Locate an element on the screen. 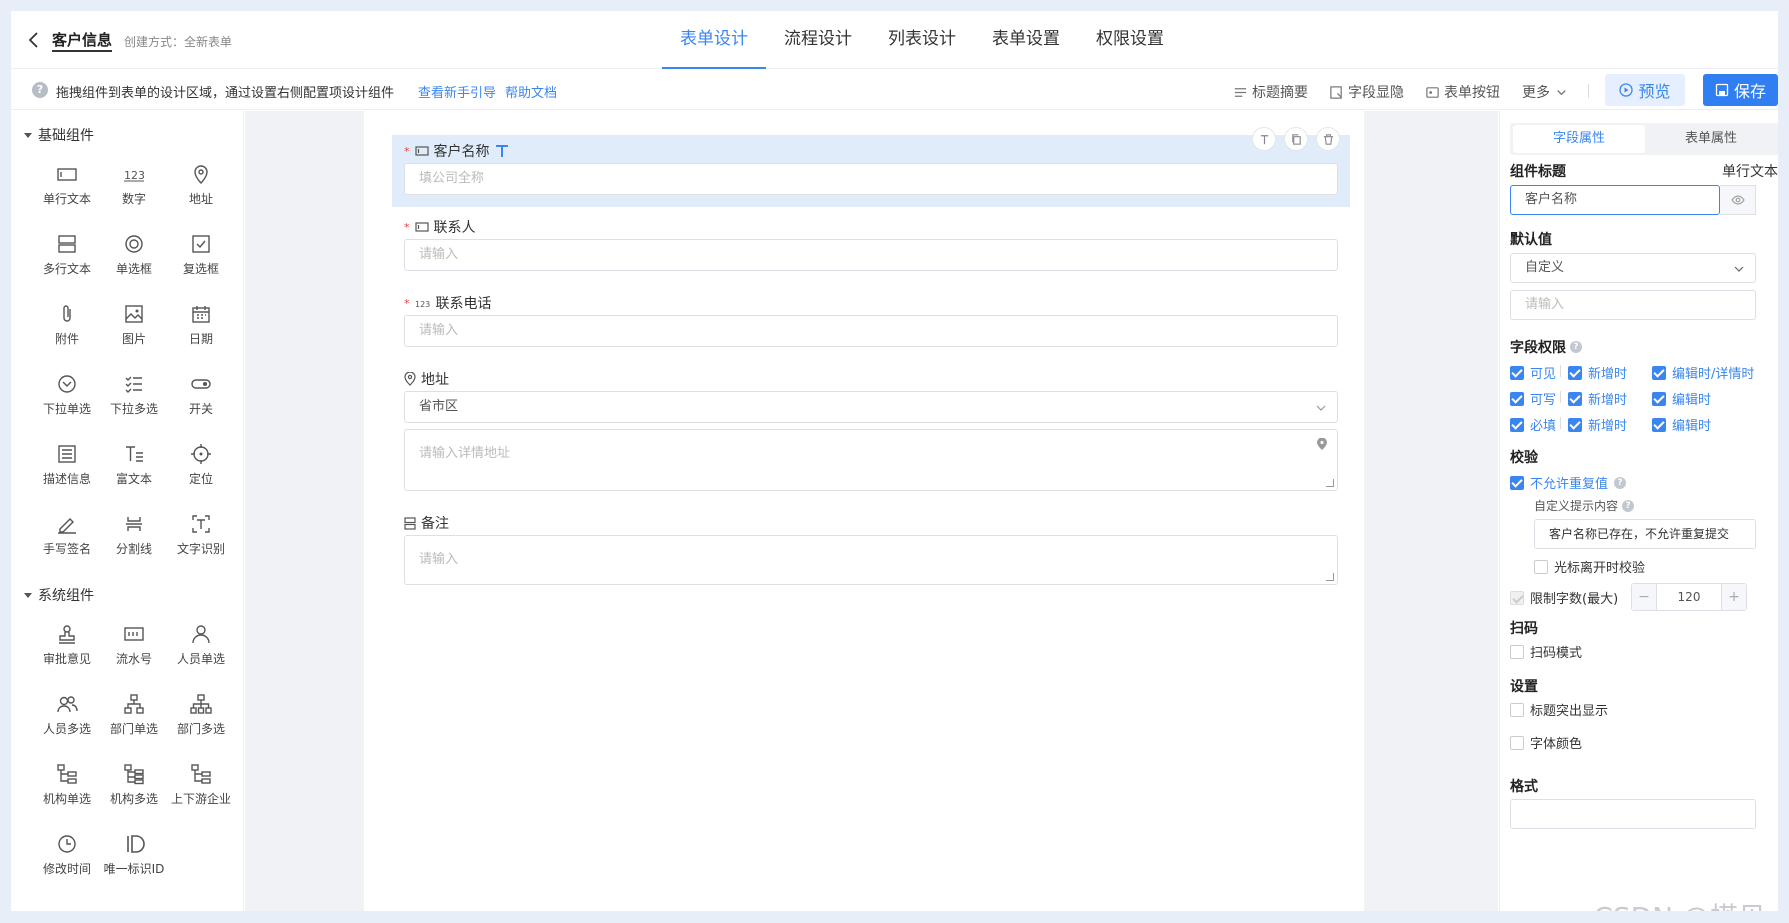 The width and height of the screenshot is (1789, 923). preview-button: 预览 is located at coordinates (1645, 90).